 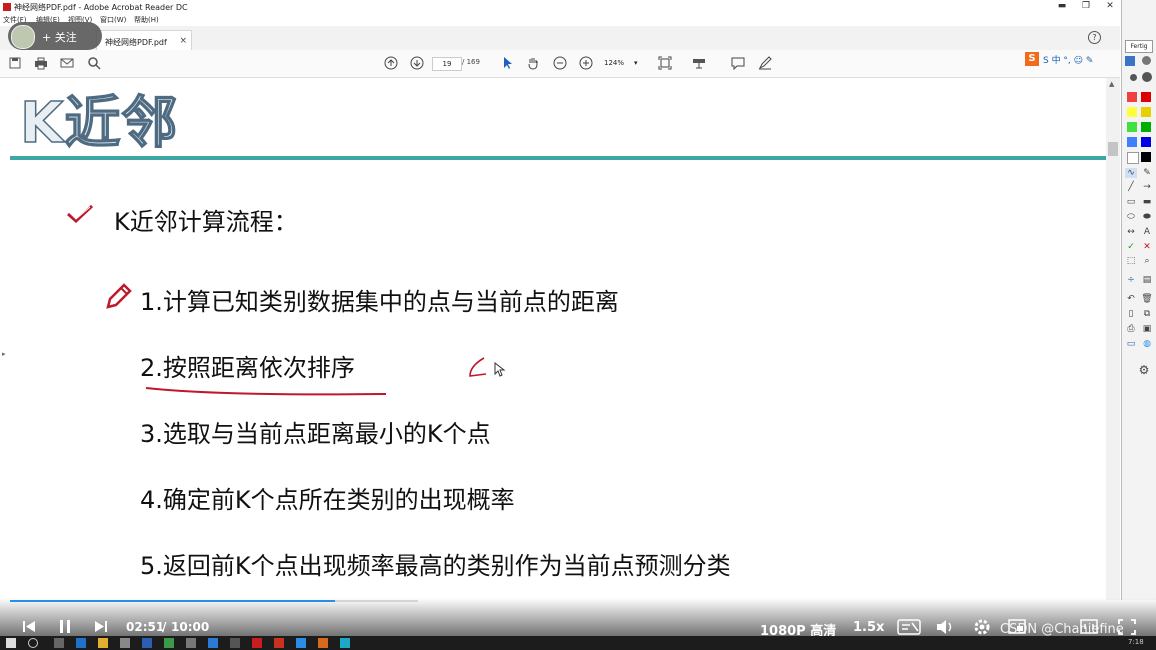 What do you see at coordinates (33, 643) in the screenshot?
I see `taskbar-search-icon` at bounding box center [33, 643].